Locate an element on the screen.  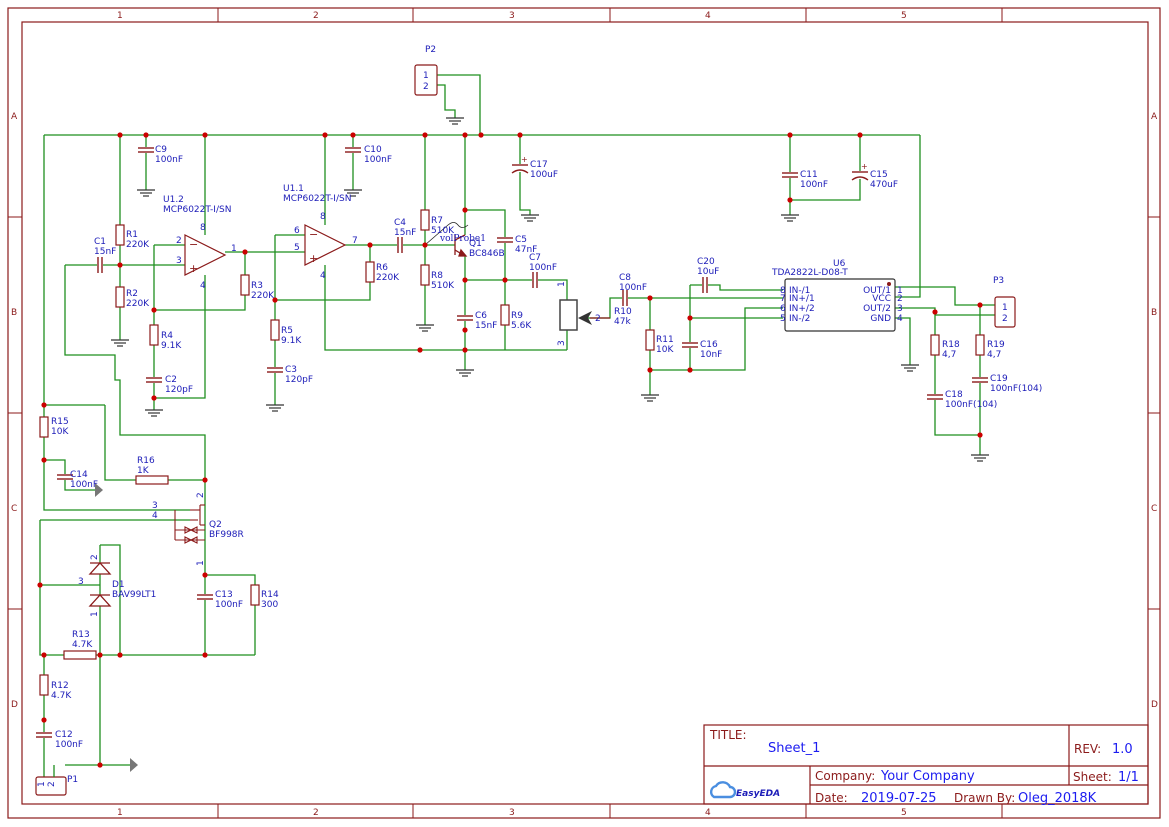
component-value: BF998R is located at coordinates (226, 535).